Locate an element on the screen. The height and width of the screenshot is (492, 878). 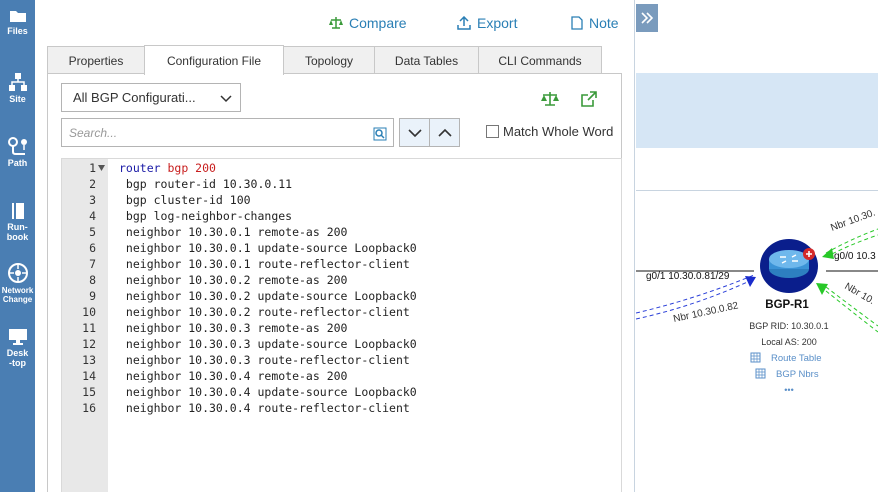
compare-config-button is located at coordinates (550, 101).